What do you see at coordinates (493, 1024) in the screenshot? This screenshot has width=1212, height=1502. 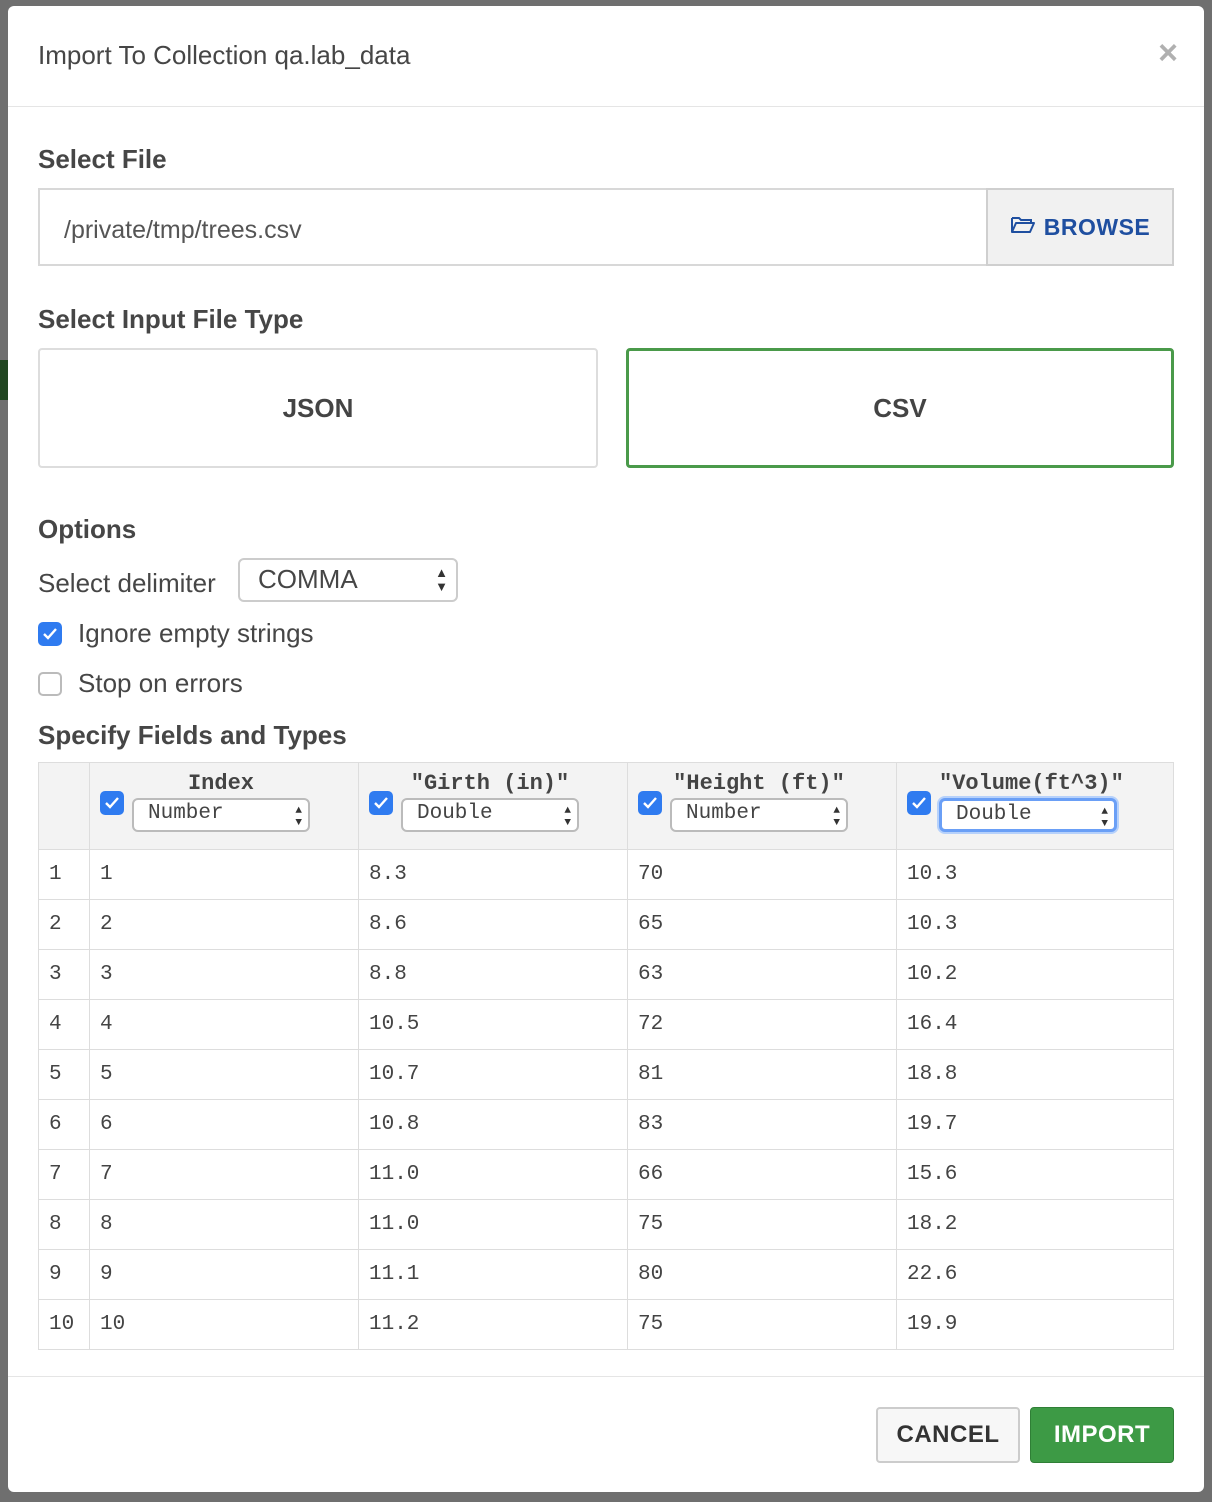 I see `table-cell: 10.5` at bounding box center [493, 1024].